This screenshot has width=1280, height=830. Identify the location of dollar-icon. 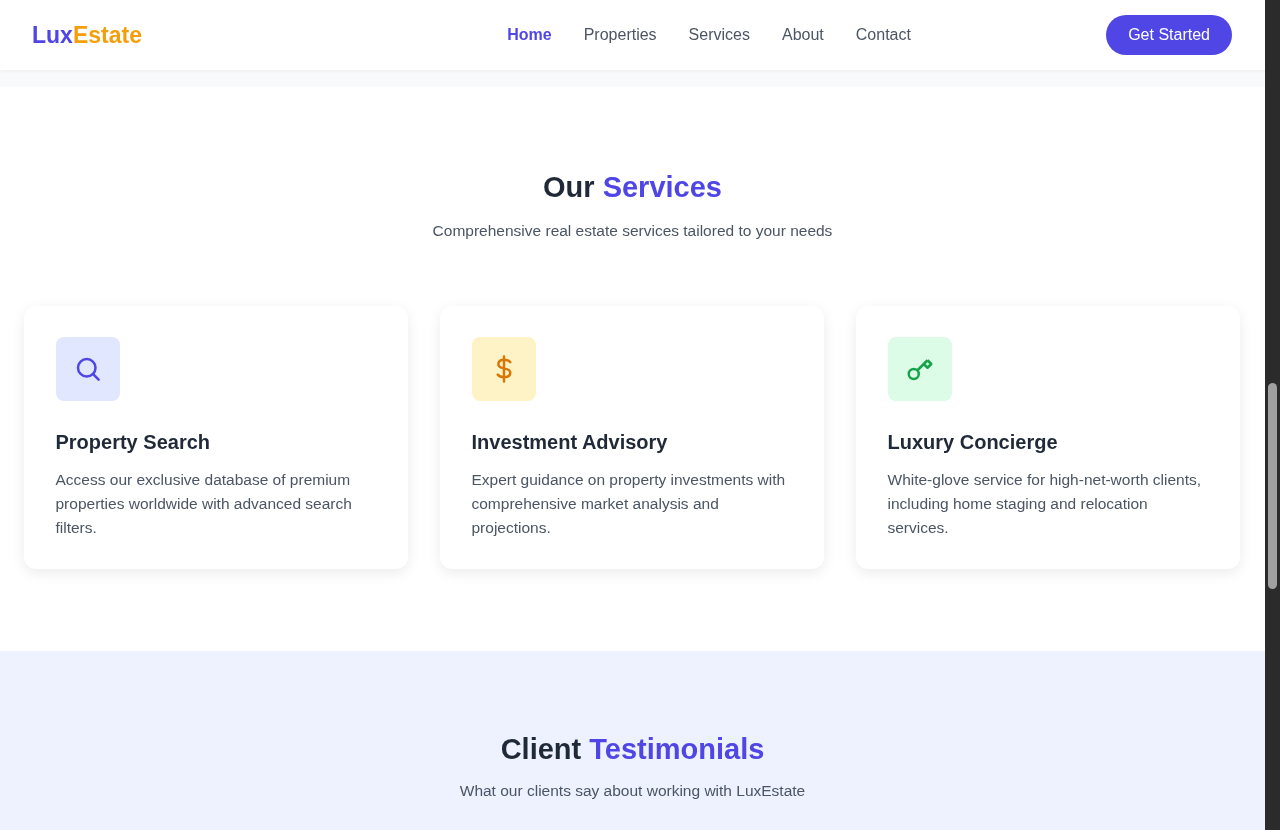
(503, 369).